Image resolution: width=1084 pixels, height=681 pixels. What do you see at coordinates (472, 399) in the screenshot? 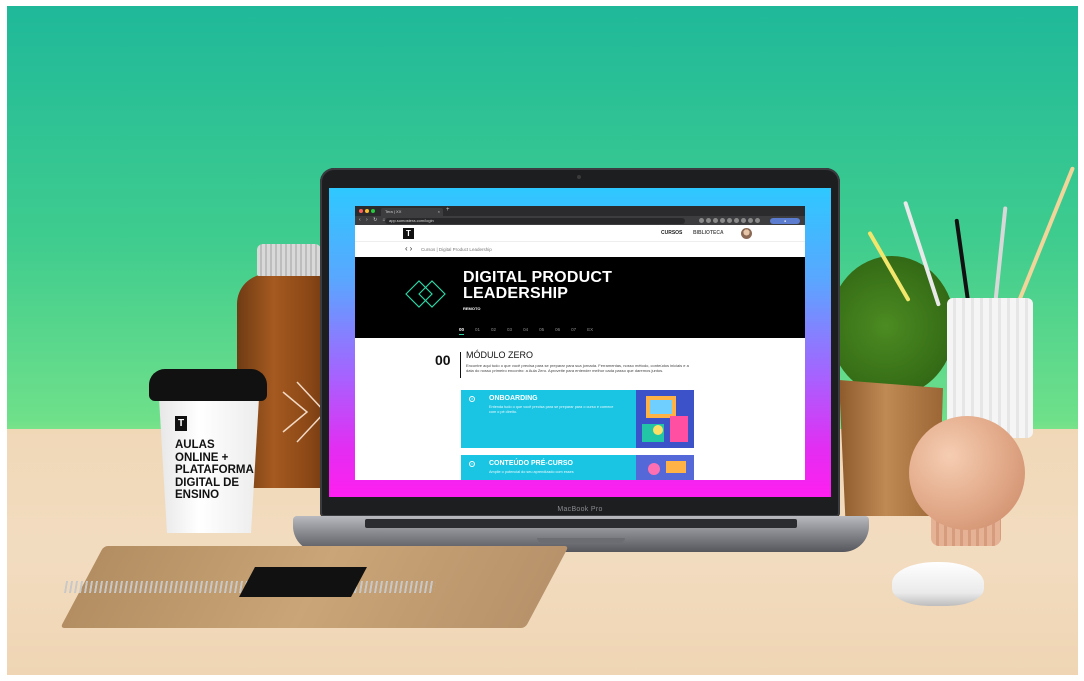
I see `clock-icon: ⏱` at bounding box center [472, 399].